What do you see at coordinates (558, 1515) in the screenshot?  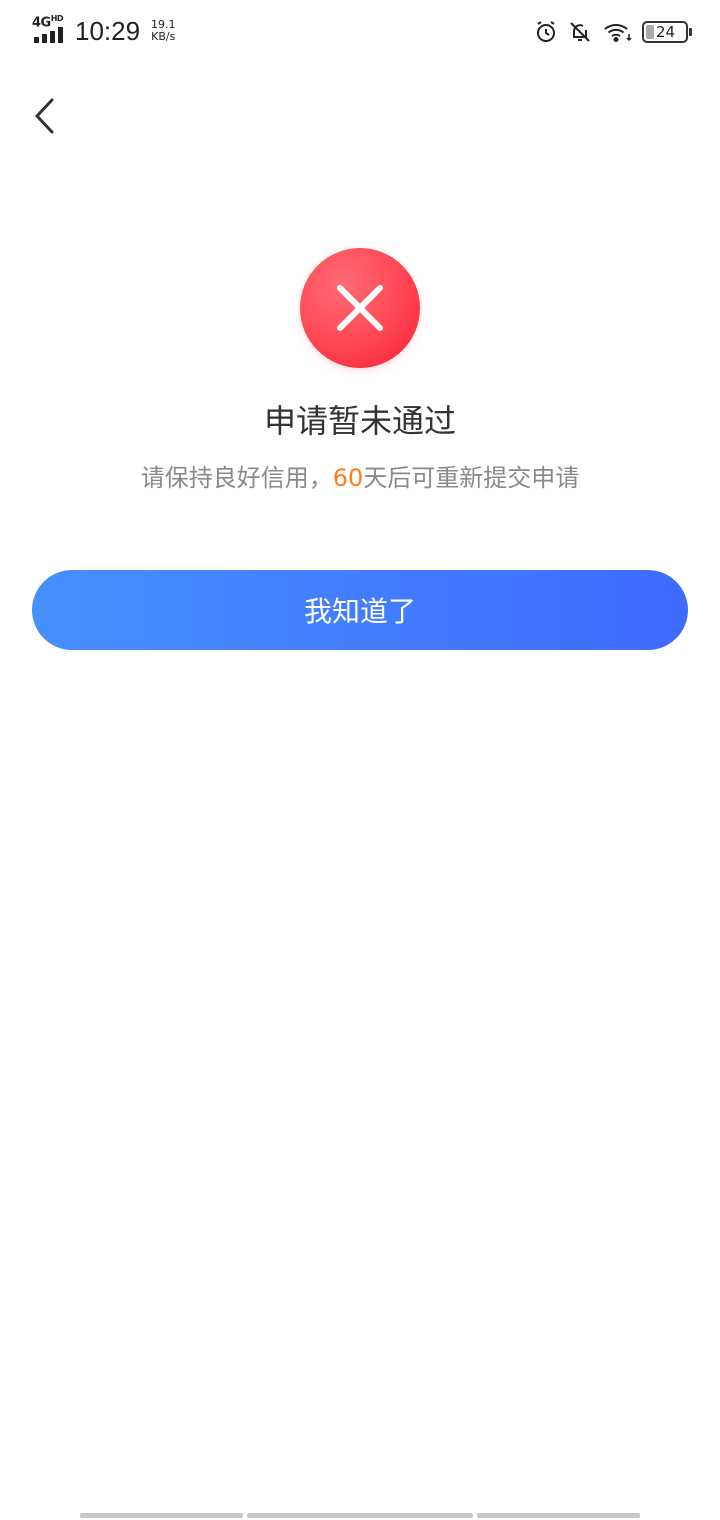 I see `nav-hint-right` at bounding box center [558, 1515].